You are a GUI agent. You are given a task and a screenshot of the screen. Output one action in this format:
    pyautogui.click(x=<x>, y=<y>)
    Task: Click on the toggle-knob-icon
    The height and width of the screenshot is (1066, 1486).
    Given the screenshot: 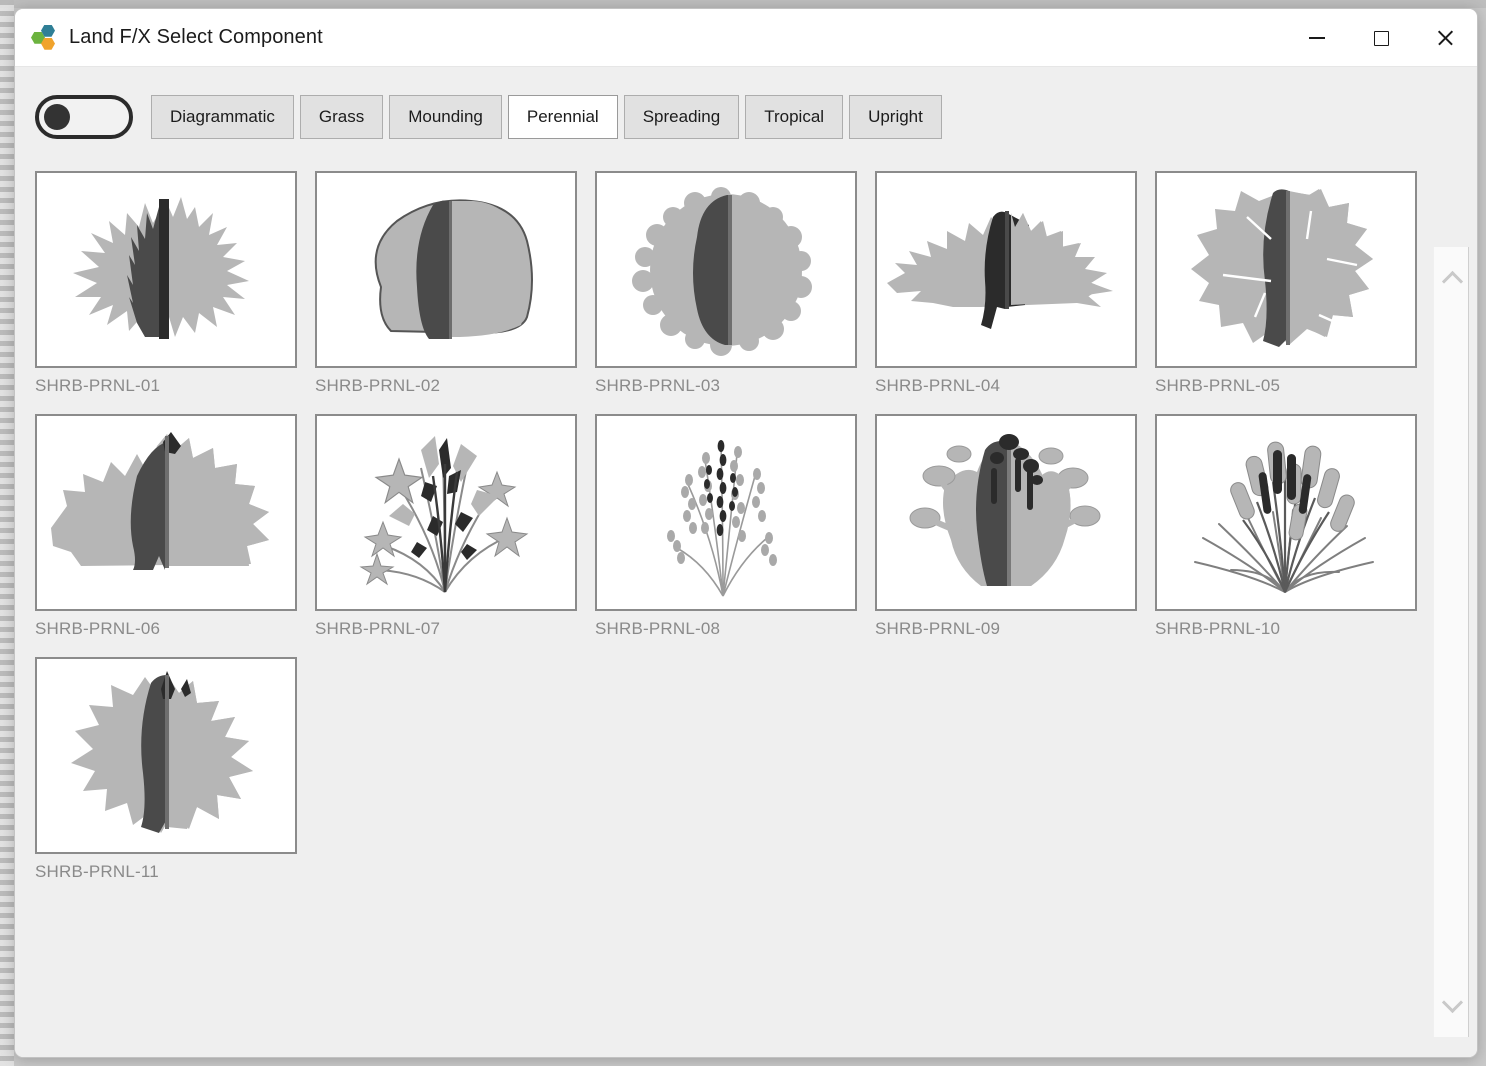 What is the action you would take?
    pyautogui.click(x=57, y=117)
    